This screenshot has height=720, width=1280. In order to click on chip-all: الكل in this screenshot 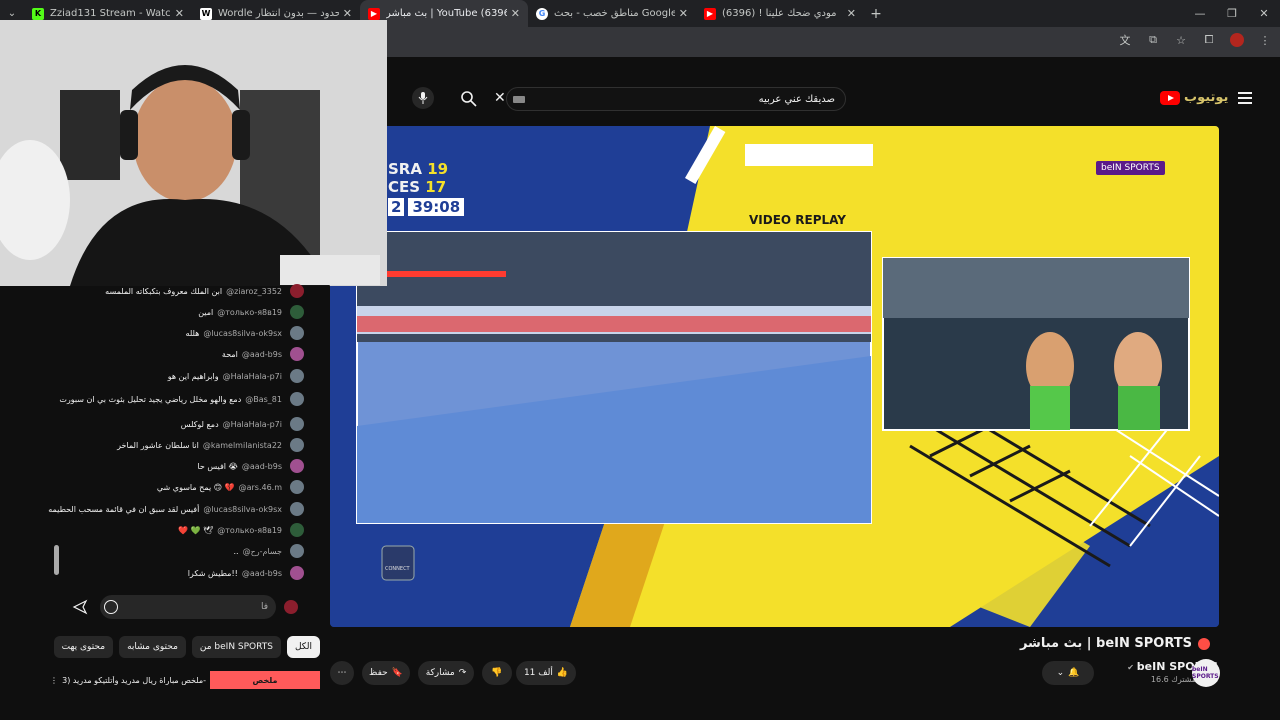, I will do `click(303, 647)`.